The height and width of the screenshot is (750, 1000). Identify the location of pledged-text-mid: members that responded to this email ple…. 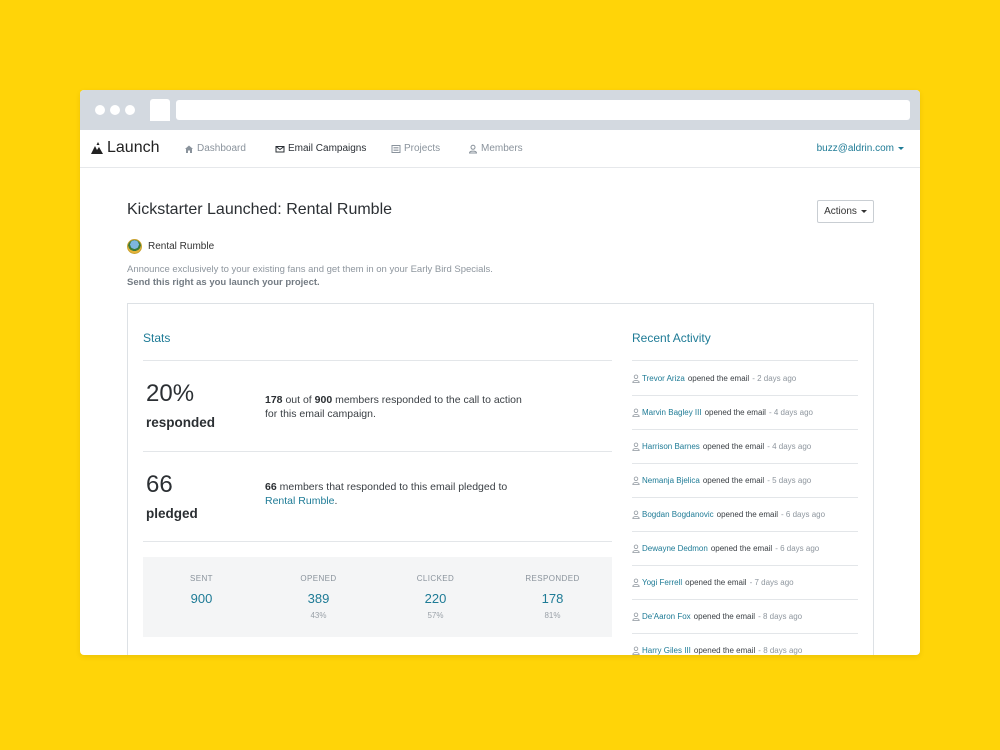
(392, 487).